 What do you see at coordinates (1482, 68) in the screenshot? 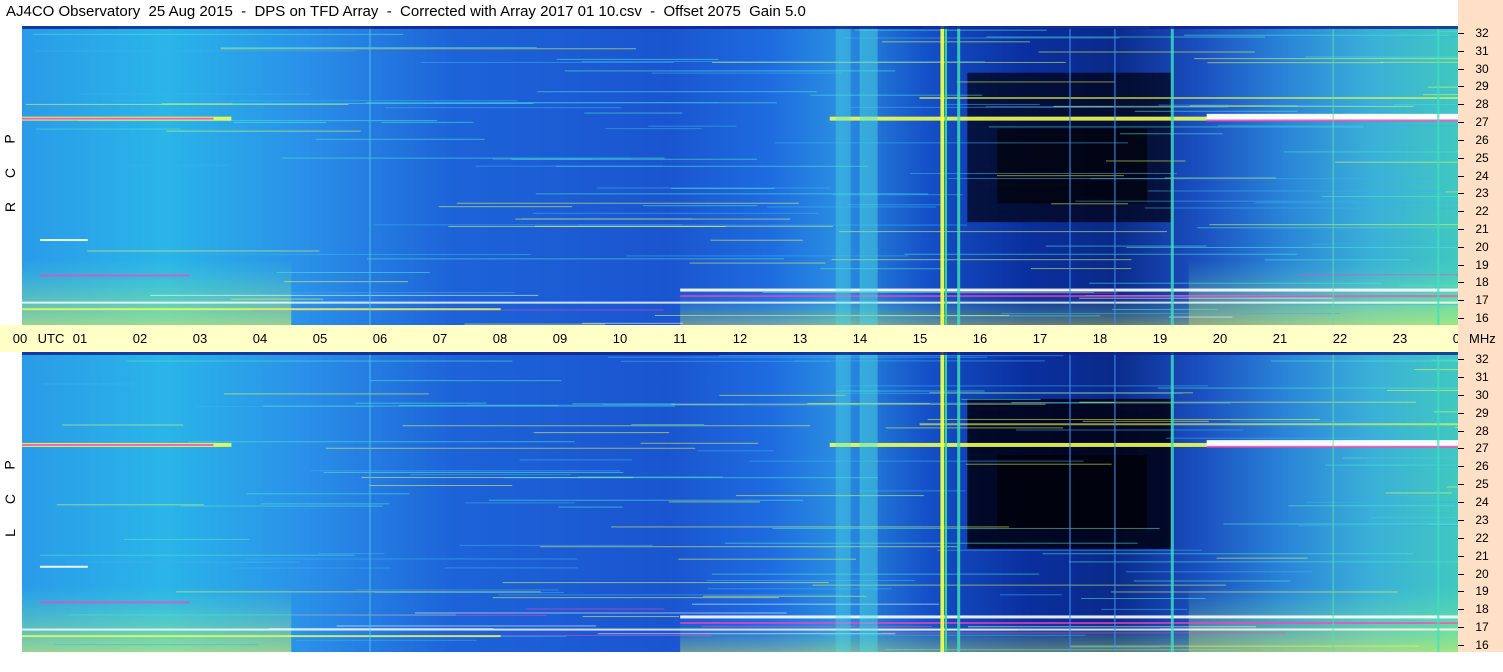
I see `freq-tick-label: 30` at bounding box center [1482, 68].